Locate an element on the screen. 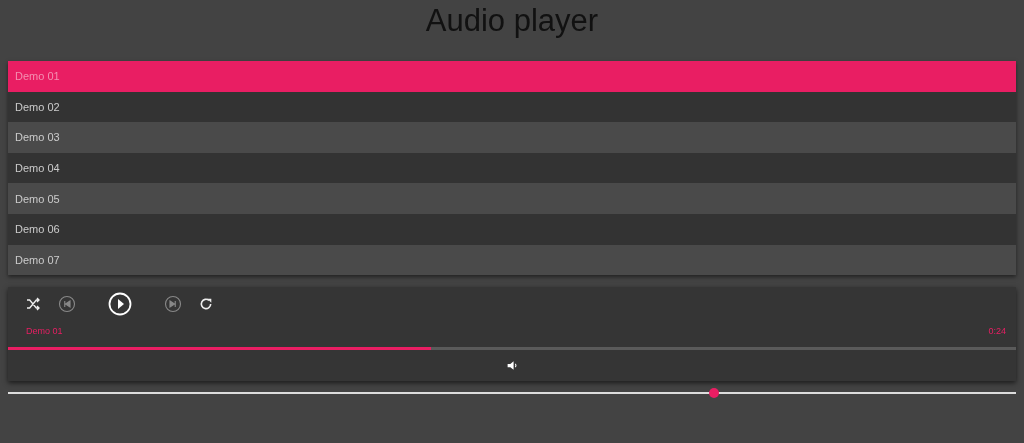 The height and width of the screenshot is (443, 1024). progress-bar is located at coordinates (512, 349).